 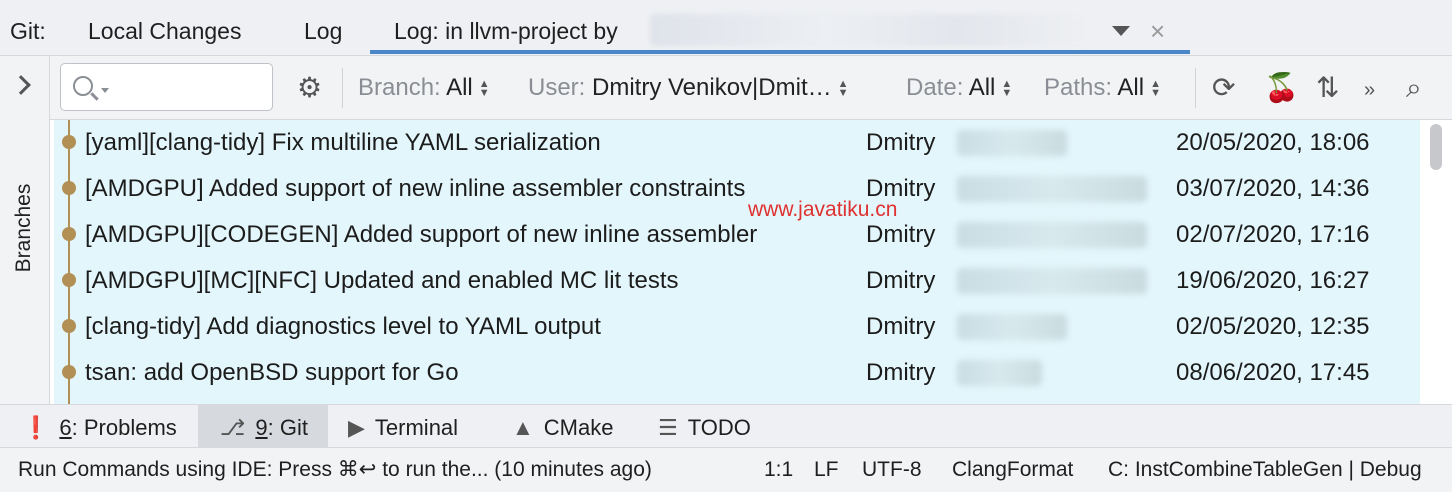 What do you see at coordinates (309, 88) in the screenshot?
I see `gear-icon: ⚙` at bounding box center [309, 88].